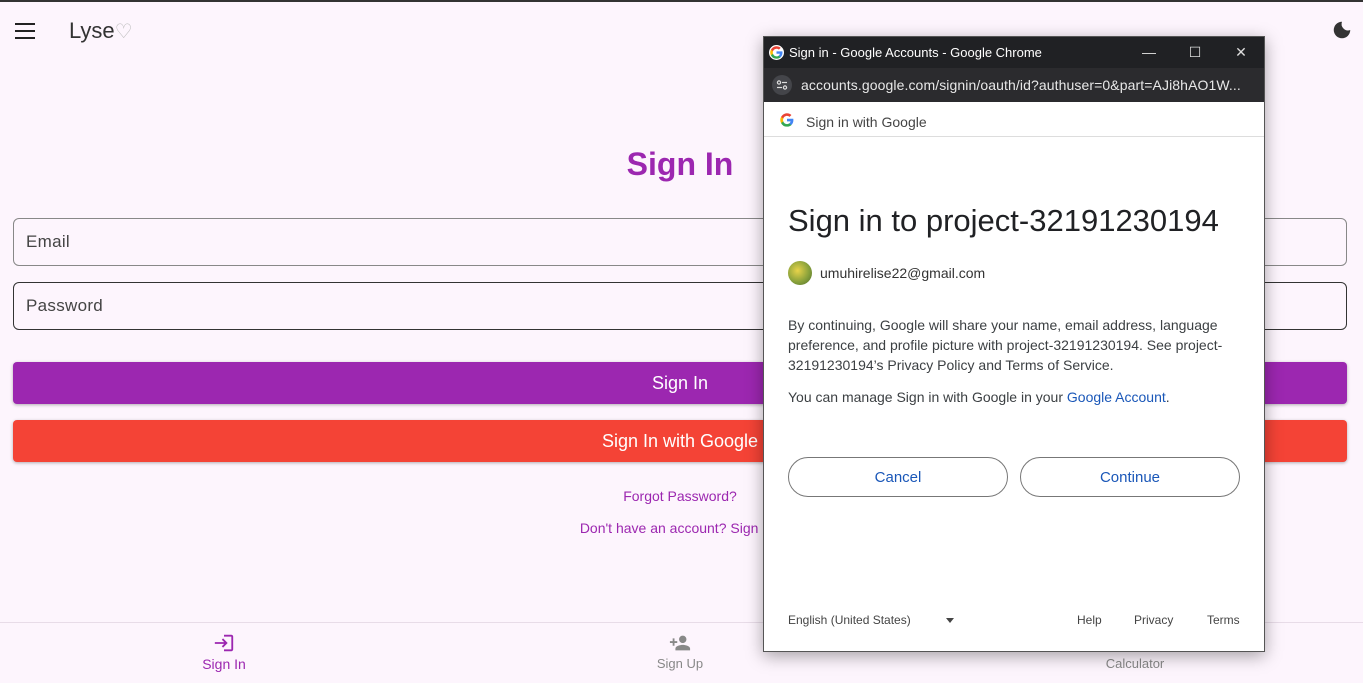 This screenshot has height=683, width=1363. Describe the element at coordinates (123, 32) in the screenshot. I see `heart-icon: ♡` at that location.